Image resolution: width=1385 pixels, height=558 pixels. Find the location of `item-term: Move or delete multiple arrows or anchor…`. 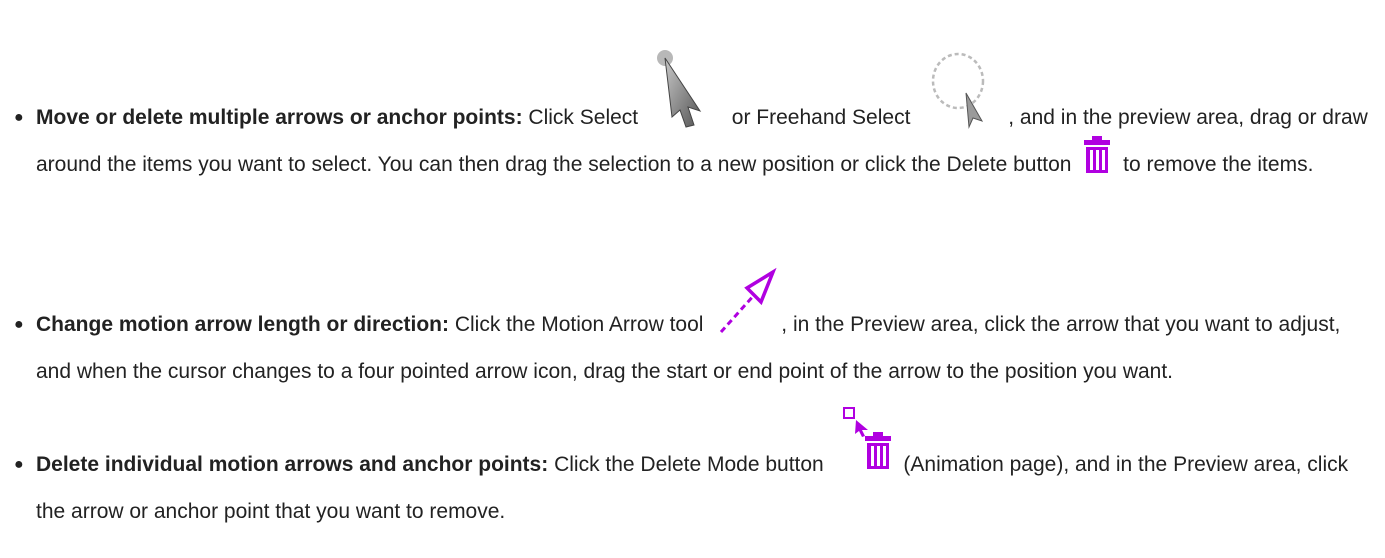

item-term: Move or delete multiple arrows or anchor… is located at coordinates (279, 117).